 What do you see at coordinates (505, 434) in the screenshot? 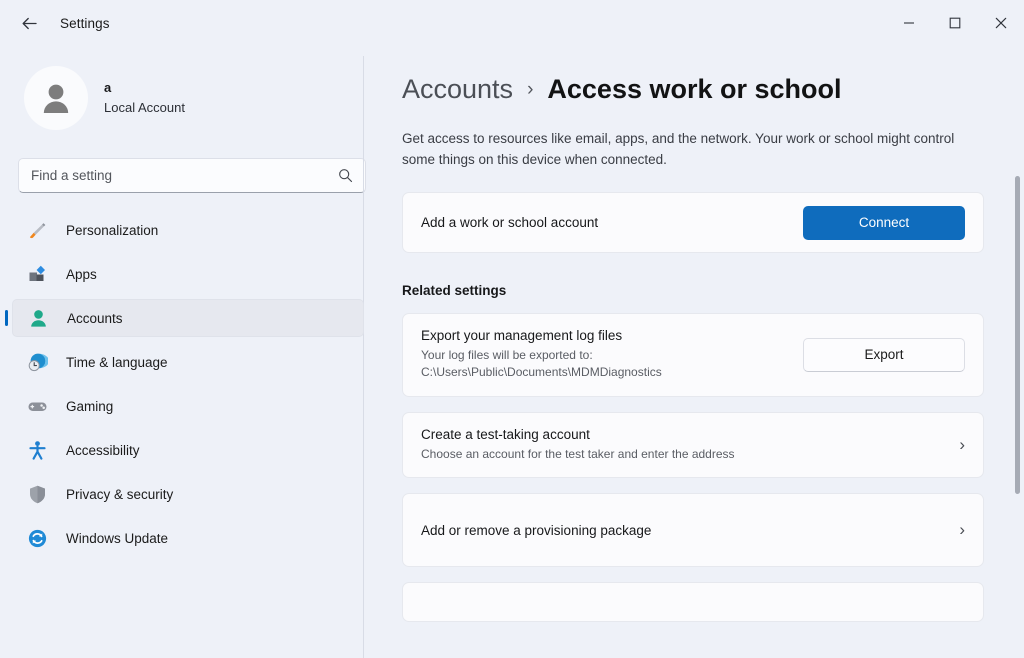
I see `test-account-title: Create a test-taking account` at bounding box center [505, 434].